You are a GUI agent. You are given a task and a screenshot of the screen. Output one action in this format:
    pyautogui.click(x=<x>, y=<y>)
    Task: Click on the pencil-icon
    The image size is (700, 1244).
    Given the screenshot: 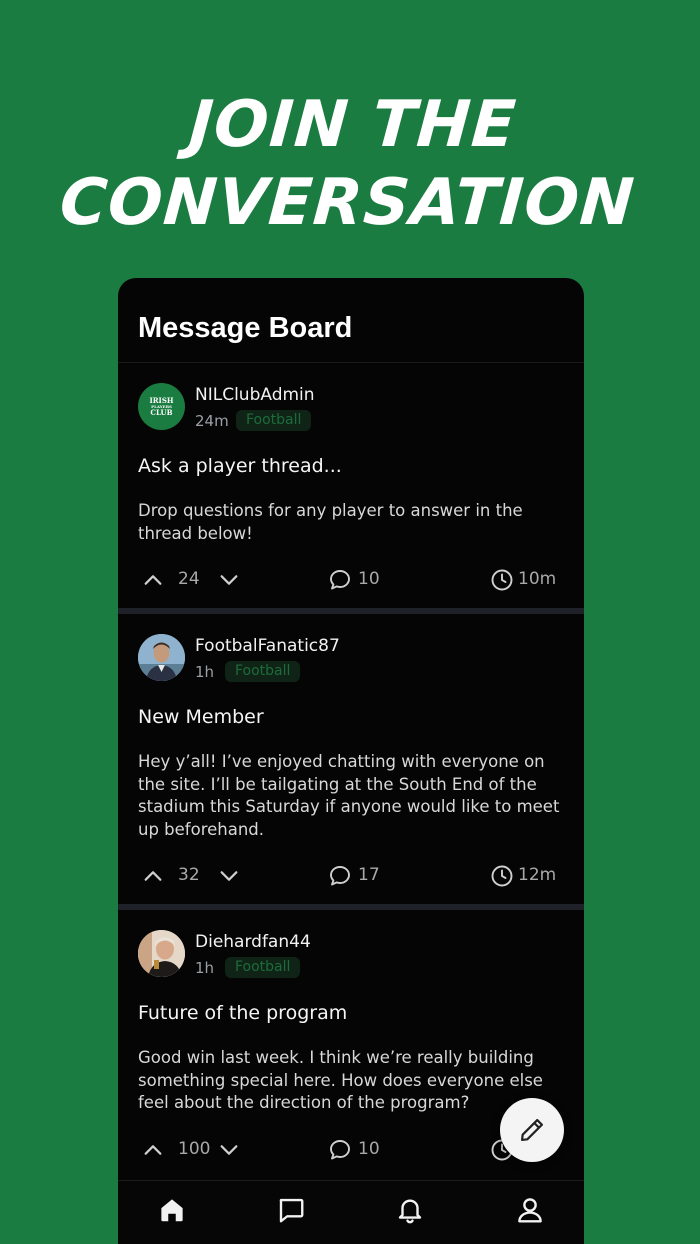 What is the action you would take?
    pyautogui.click(x=532, y=1130)
    